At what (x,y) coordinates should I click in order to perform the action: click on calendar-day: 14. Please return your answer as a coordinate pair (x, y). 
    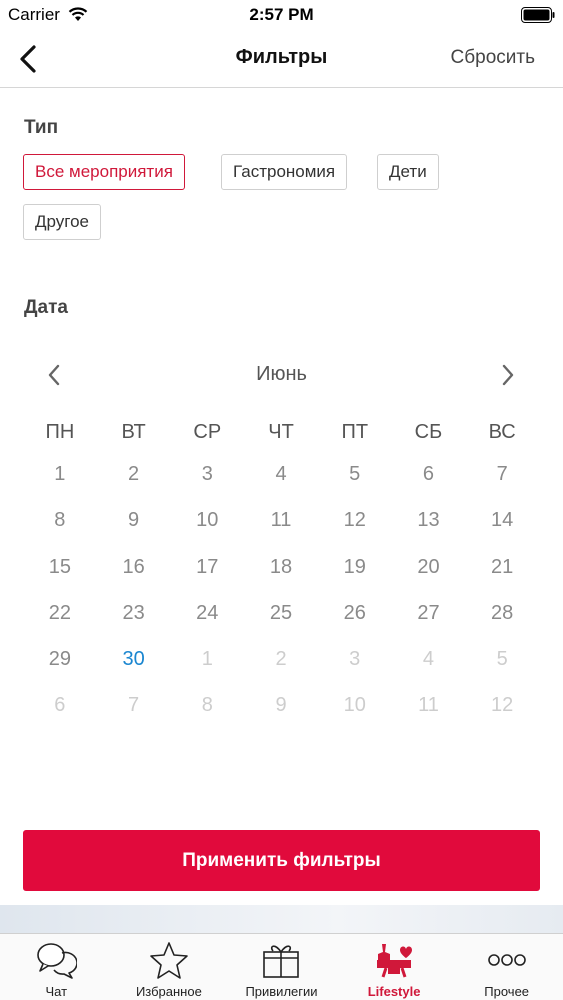
    Looking at the image, I should click on (502, 520).